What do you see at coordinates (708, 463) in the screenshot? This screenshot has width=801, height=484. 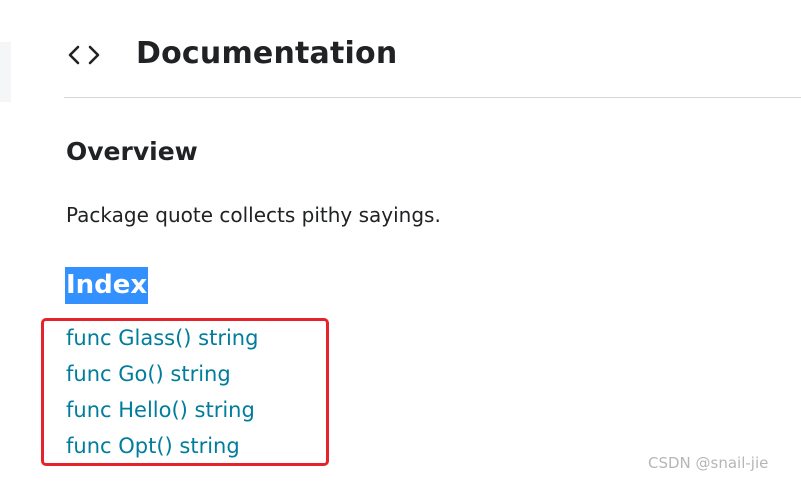 I see `watermark: CSDN @snail-jie` at bounding box center [708, 463].